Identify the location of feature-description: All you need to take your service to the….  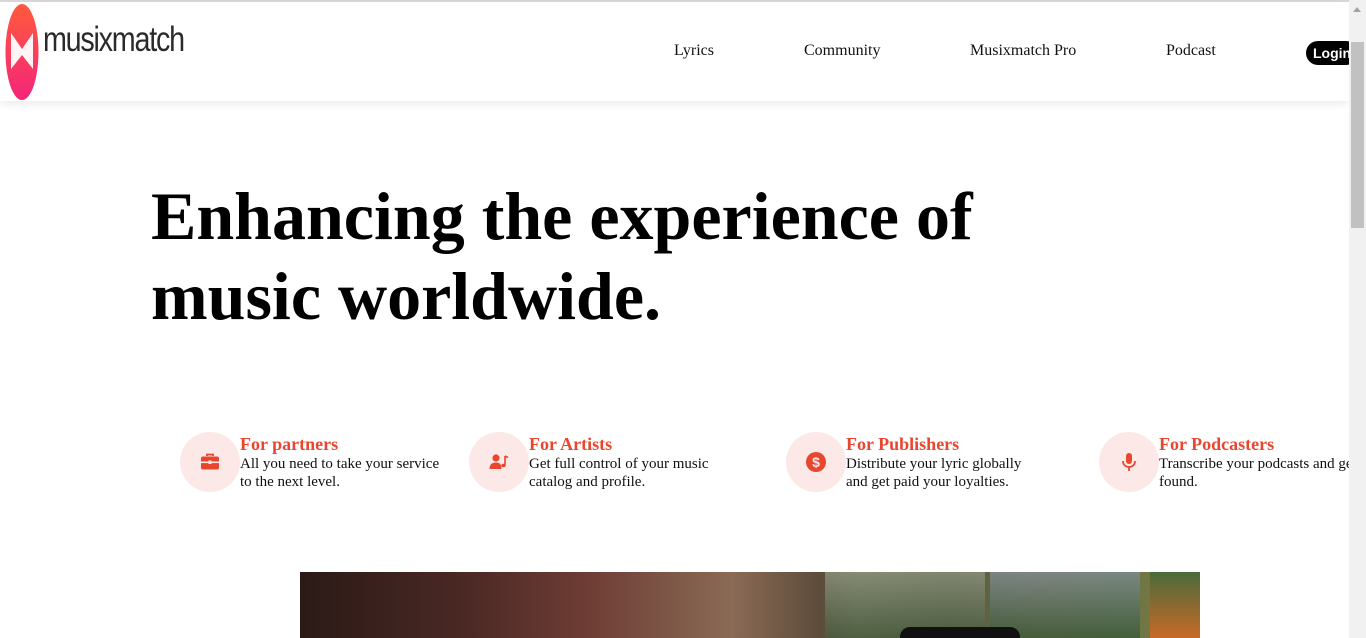
(340, 473).